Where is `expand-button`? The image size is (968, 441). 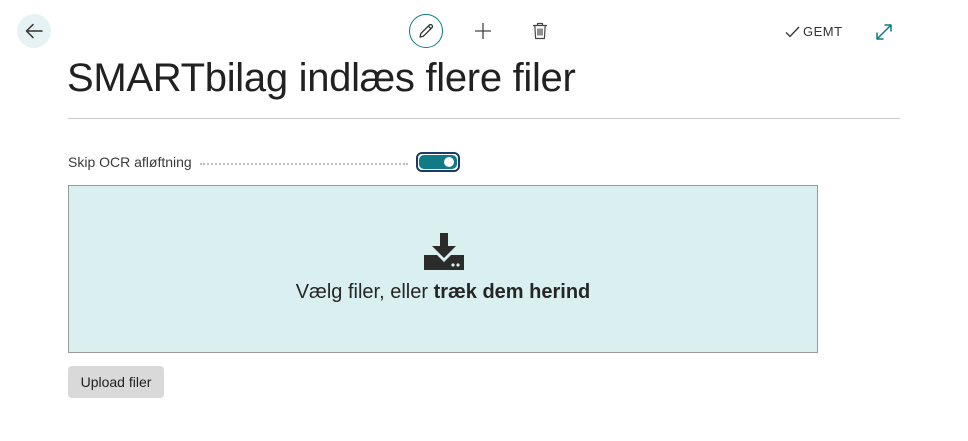
expand-button is located at coordinates (884, 32).